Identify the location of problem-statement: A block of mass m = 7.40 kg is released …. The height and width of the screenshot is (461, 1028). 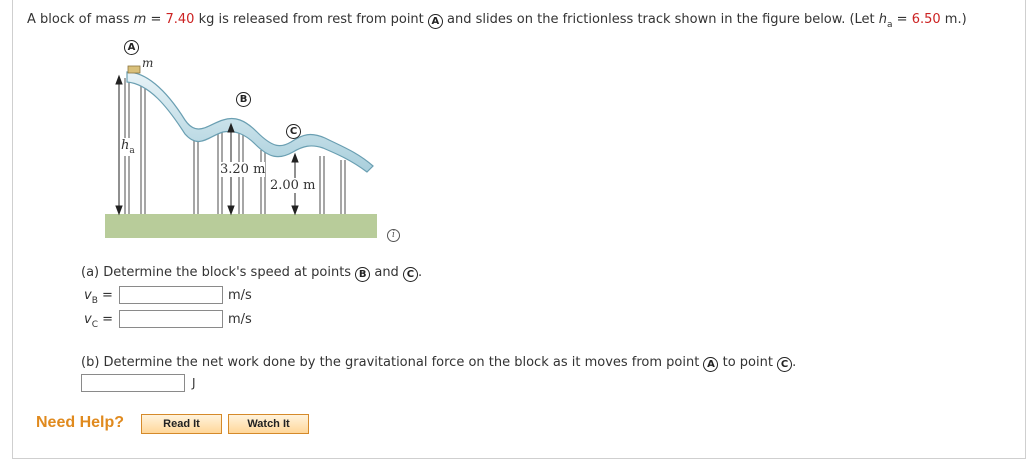
(497, 21).